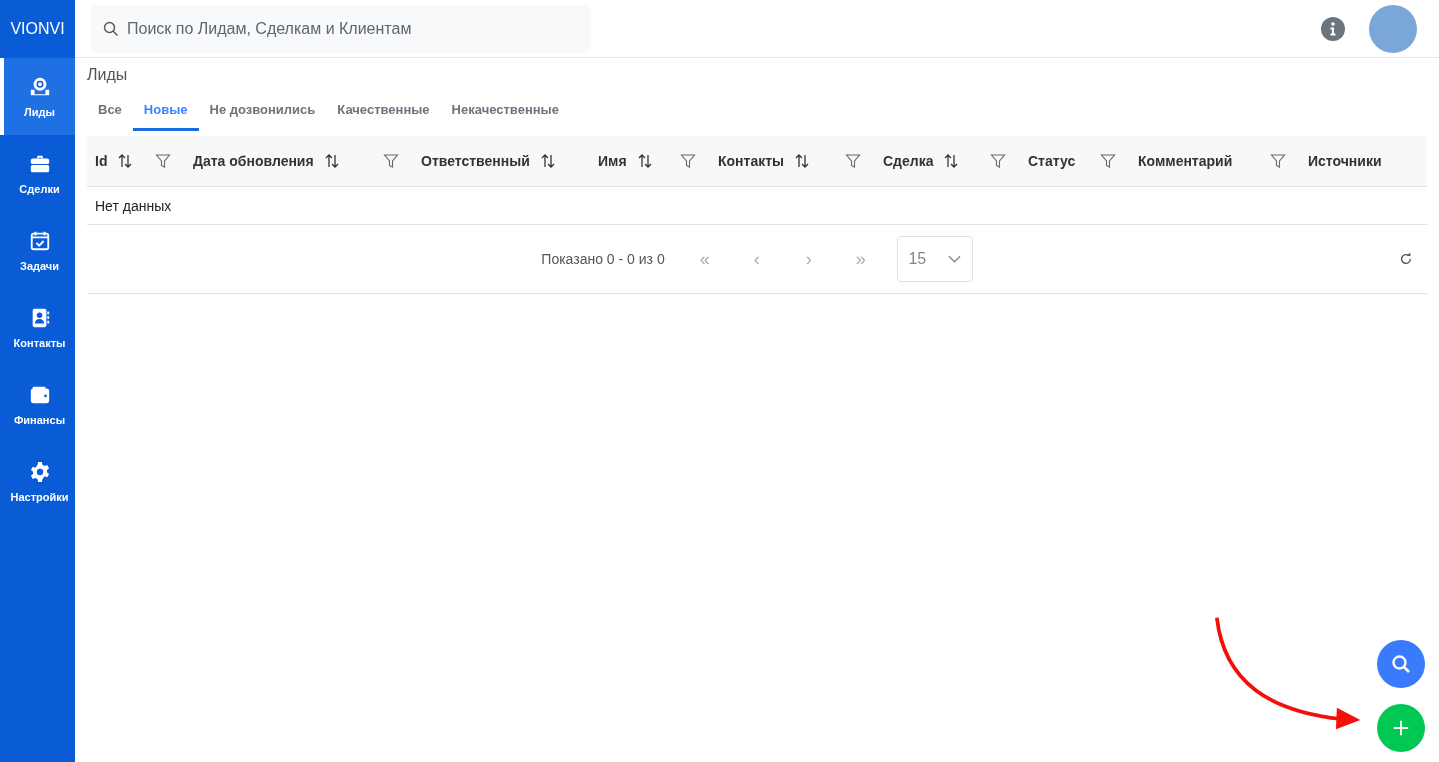 This screenshot has width=1439, height=762. What do you see at coordinates (501, 161) in the screenshot?
I see `column-header: Ответственный` at bounding box center [501, 161].